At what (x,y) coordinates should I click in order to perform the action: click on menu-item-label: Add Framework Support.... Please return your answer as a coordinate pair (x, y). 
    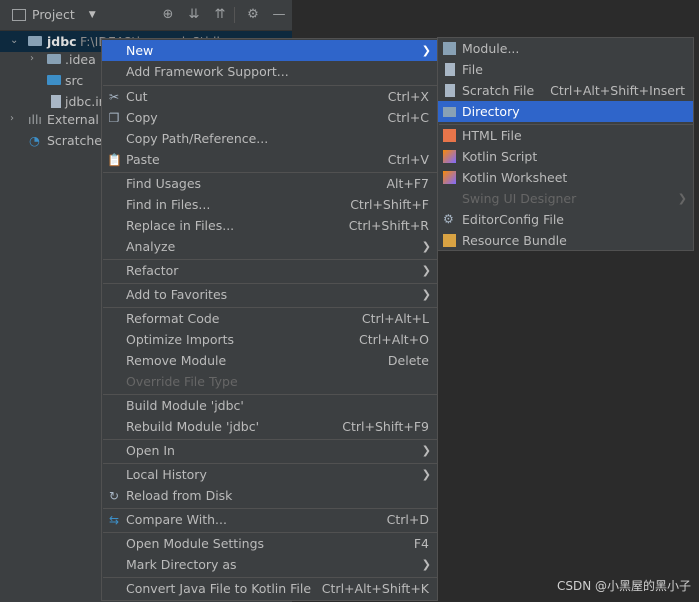
    Looking at the image, I should click on (207, 71).